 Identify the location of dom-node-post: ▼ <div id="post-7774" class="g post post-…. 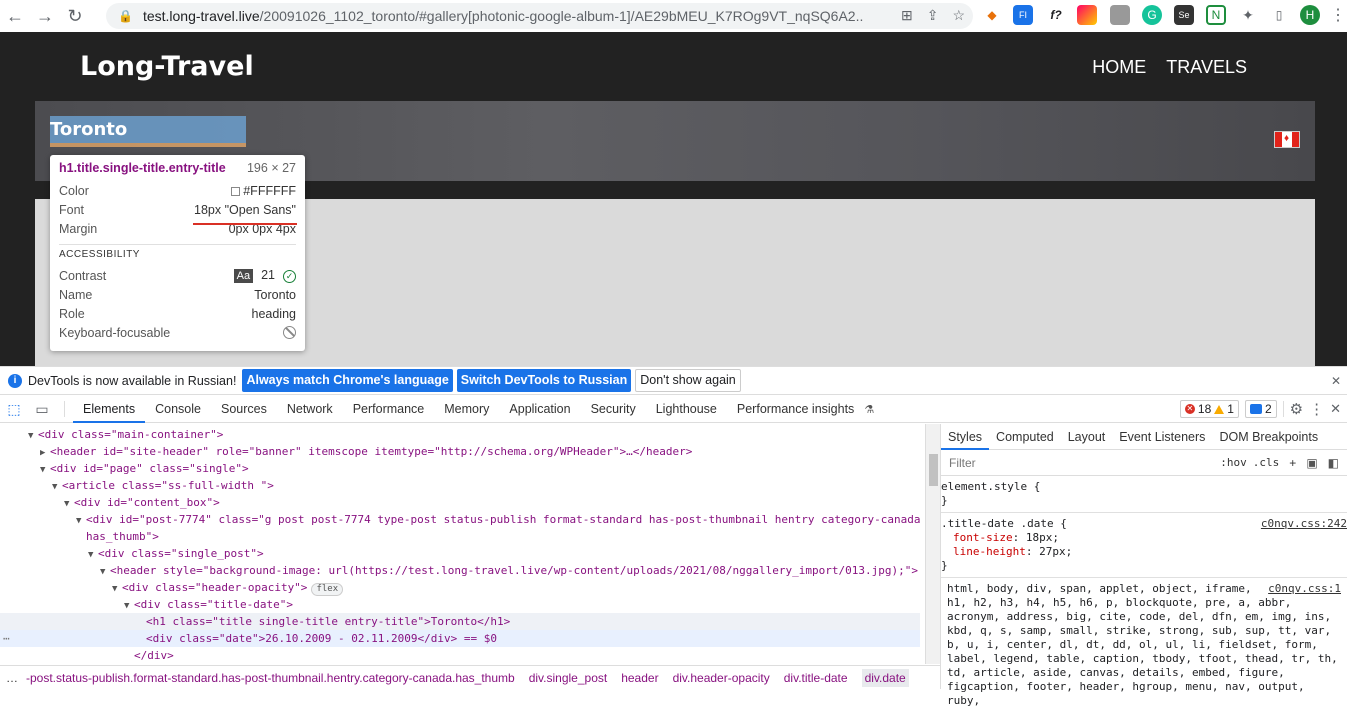
(460, 519).